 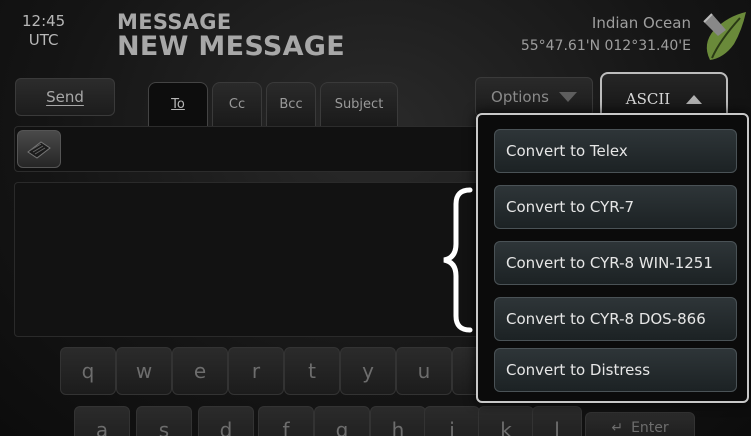 What do you see at coordinates (342, 421) in the screenshot?
I see `key-g: g` at bounding box center [342, 421].